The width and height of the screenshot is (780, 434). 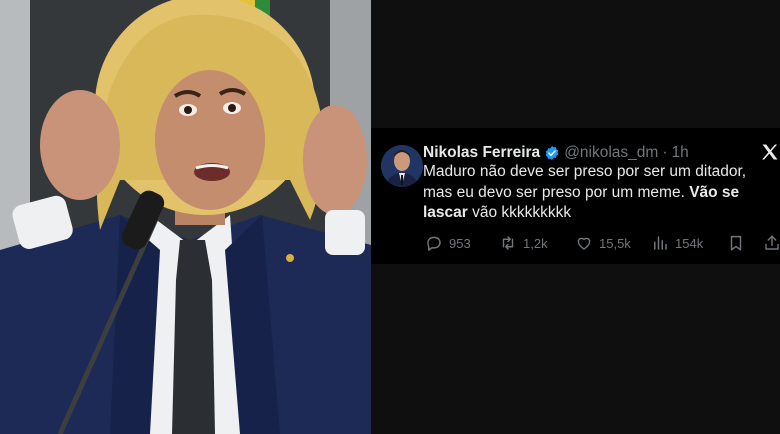 I want to click on bookmark-icon, so click(x=736, y=243).